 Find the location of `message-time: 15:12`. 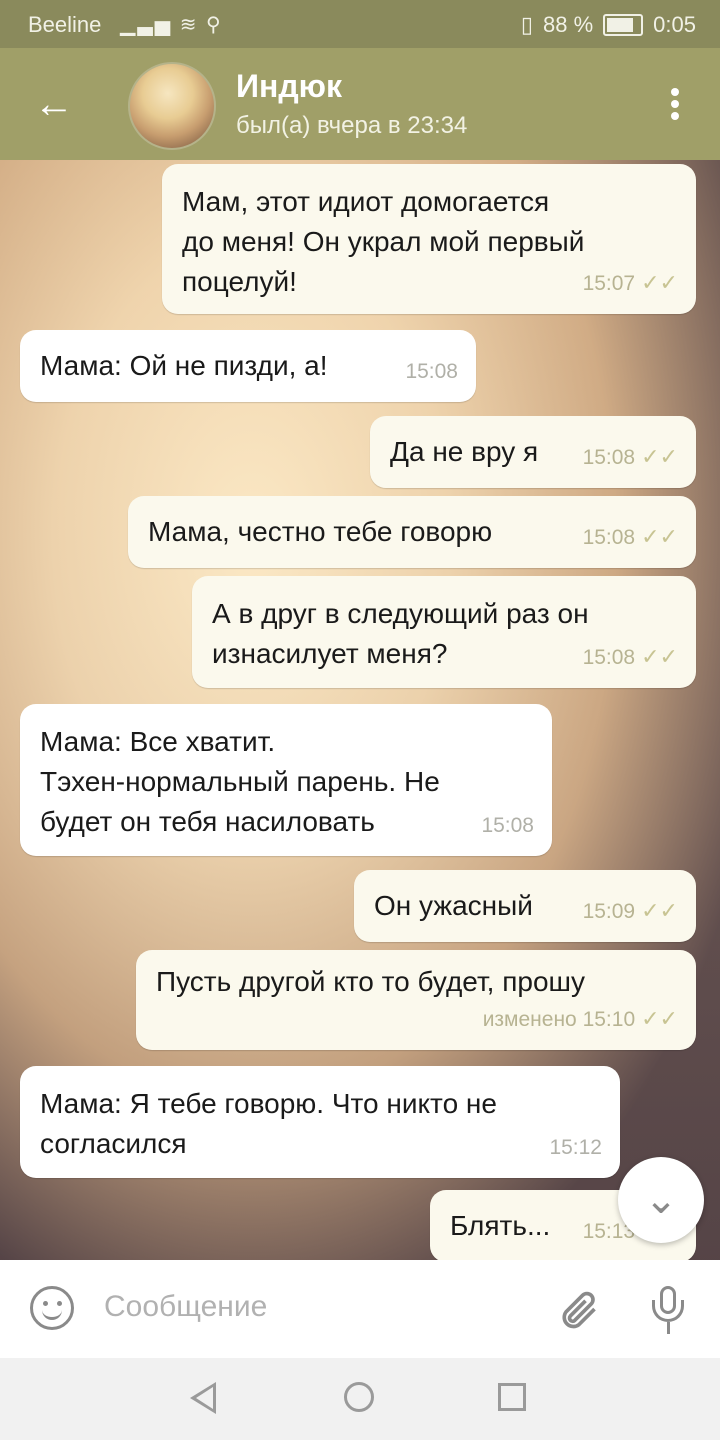

message-time: 15:12 is located at coordinates (575, 1147).